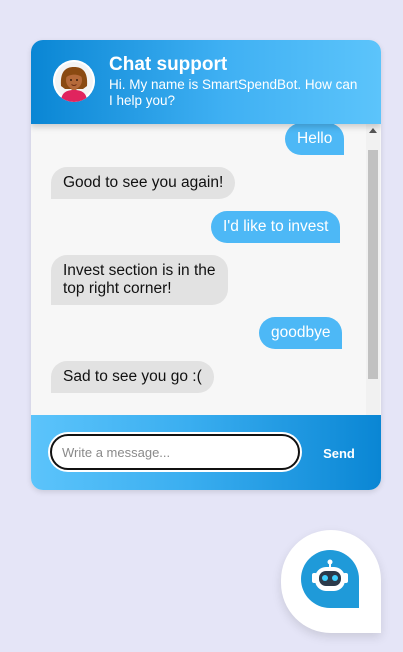 The width and height of the screenshot is (403, 652). I want to click on scroll-up-arrow-icon, so click(373, 130).